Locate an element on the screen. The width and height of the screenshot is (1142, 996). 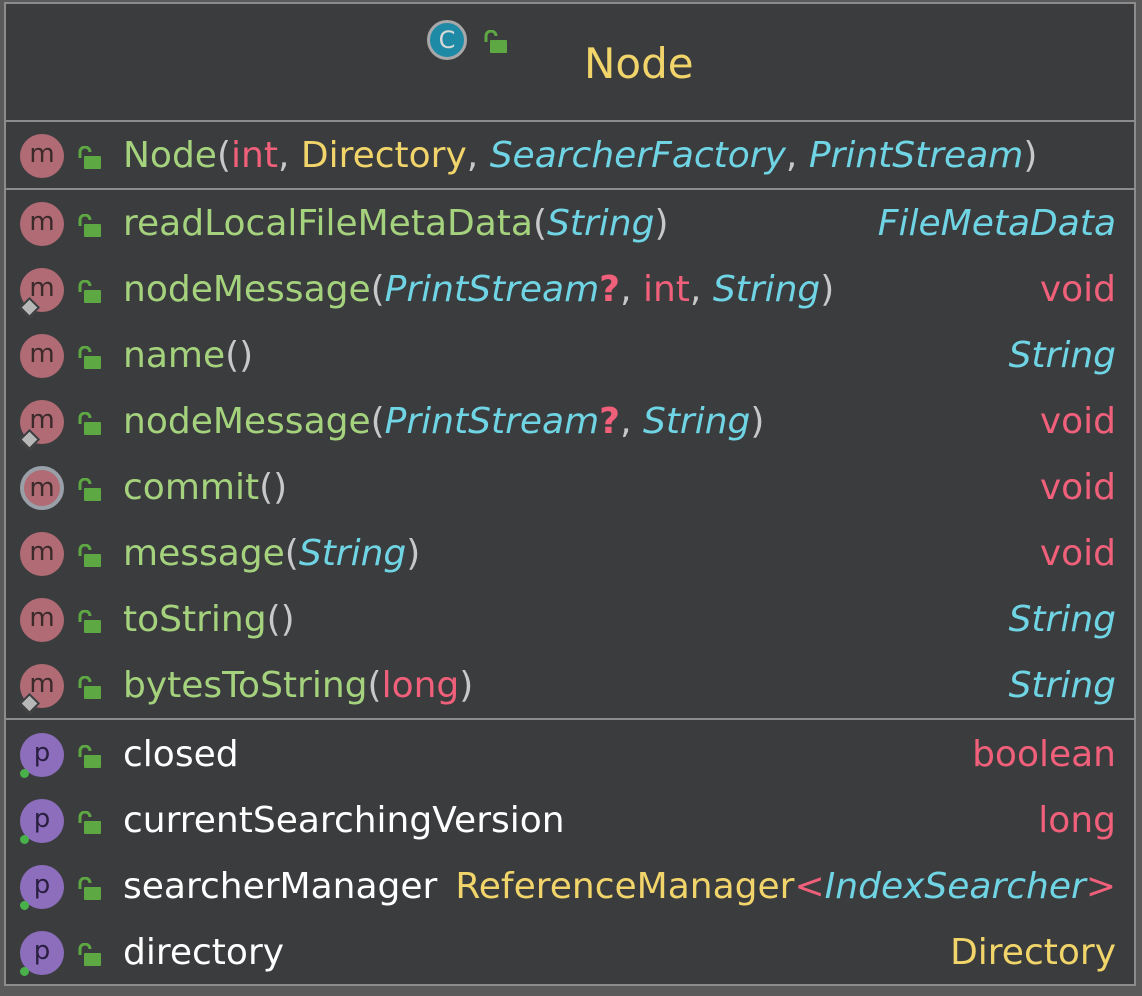
method-name: commit is located at coordinates (191, 487).